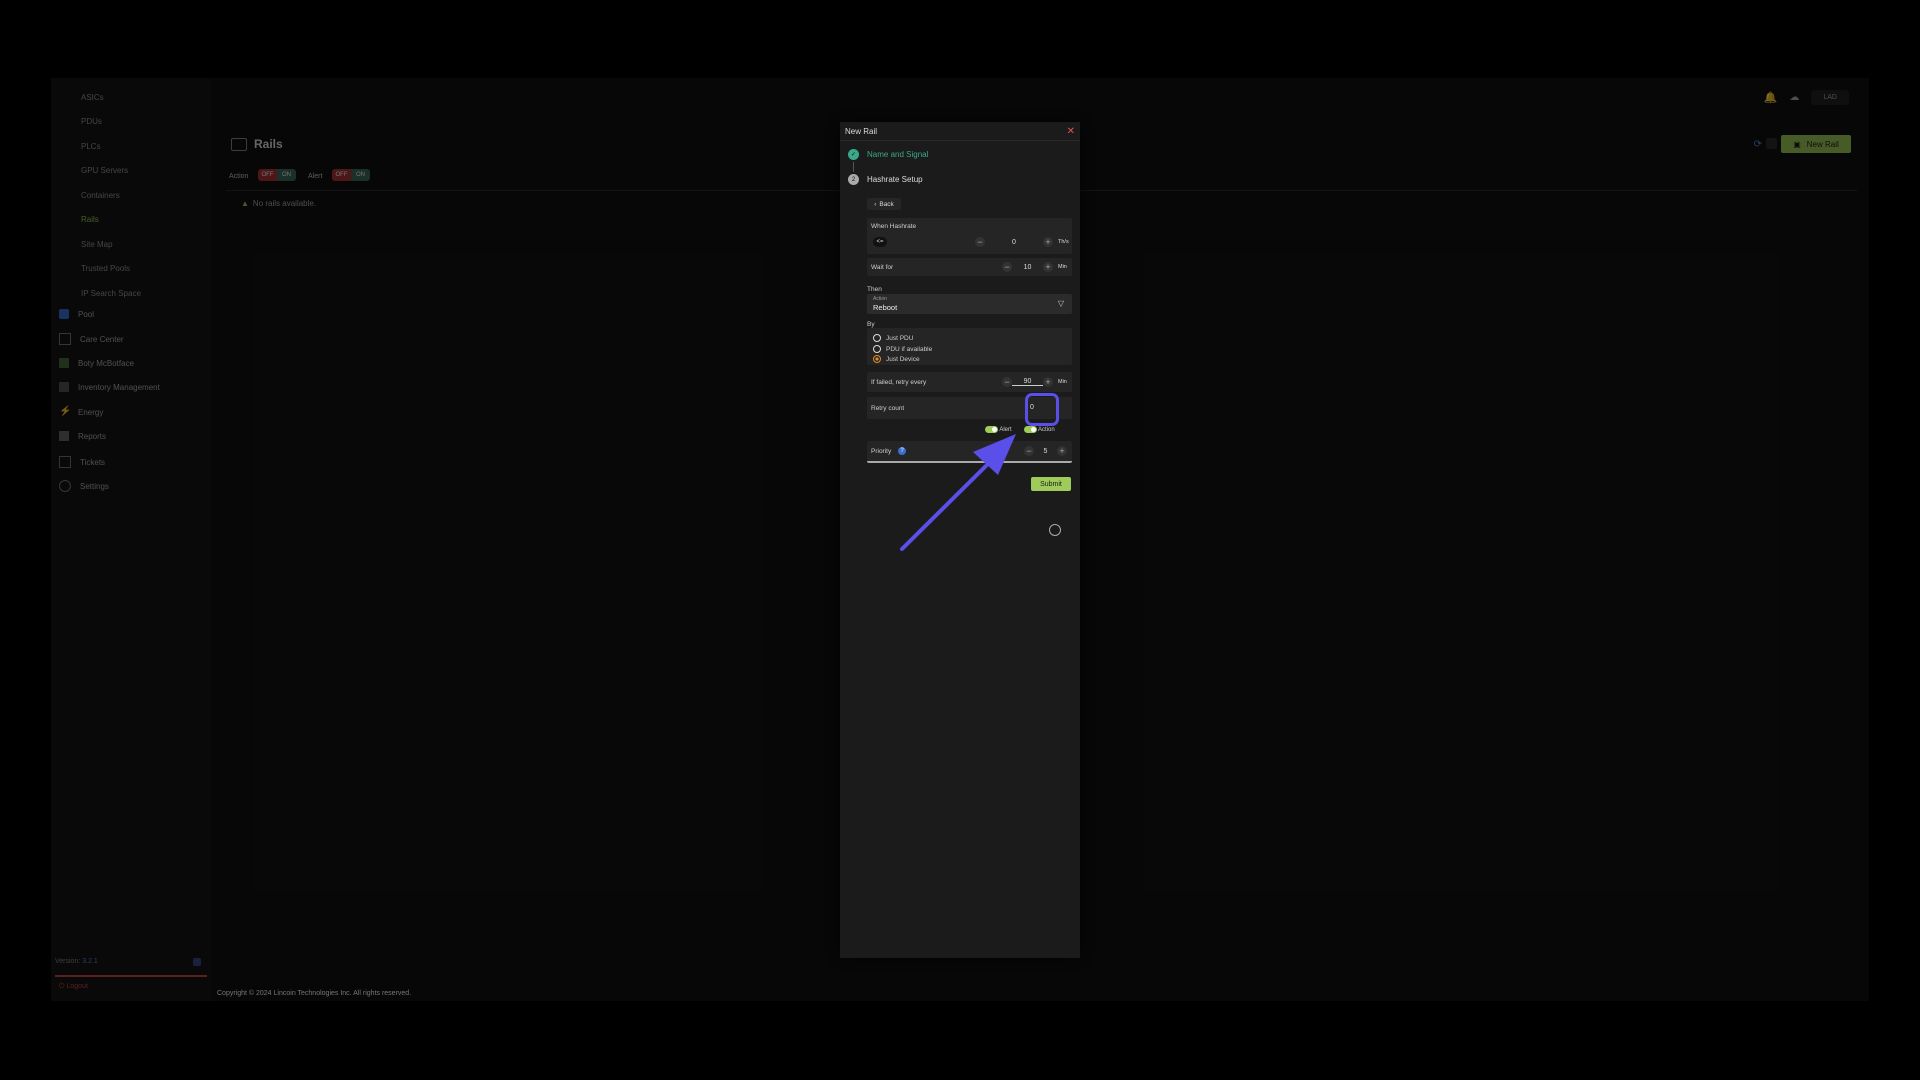  I want to click on annotation-arrow-icon, so click(958, 492).